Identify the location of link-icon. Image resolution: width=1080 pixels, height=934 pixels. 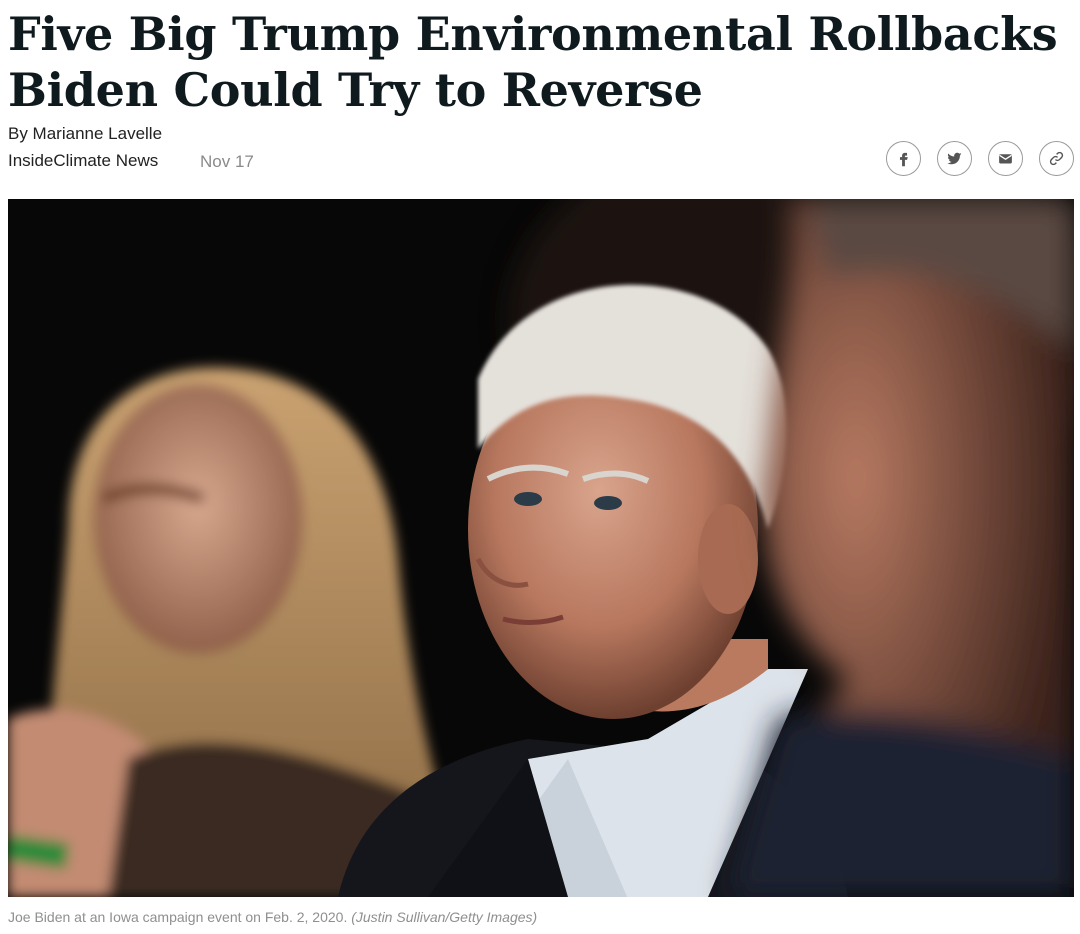
(1056, 158).